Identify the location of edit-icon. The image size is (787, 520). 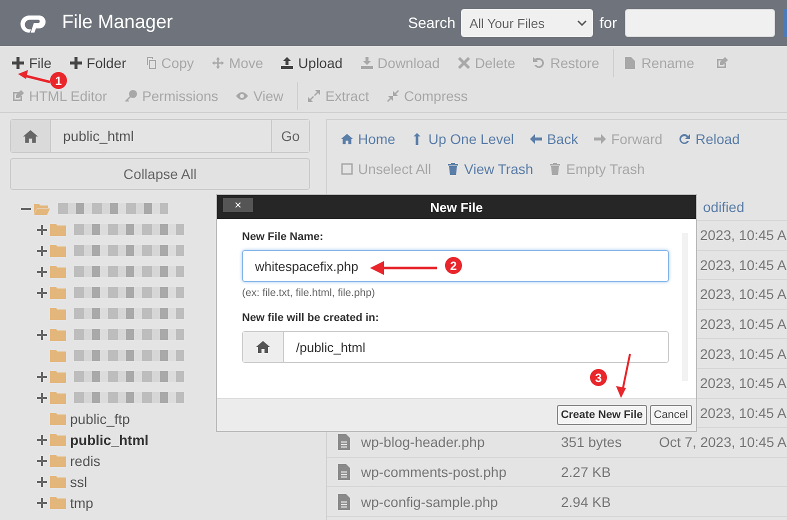
(18, 96).